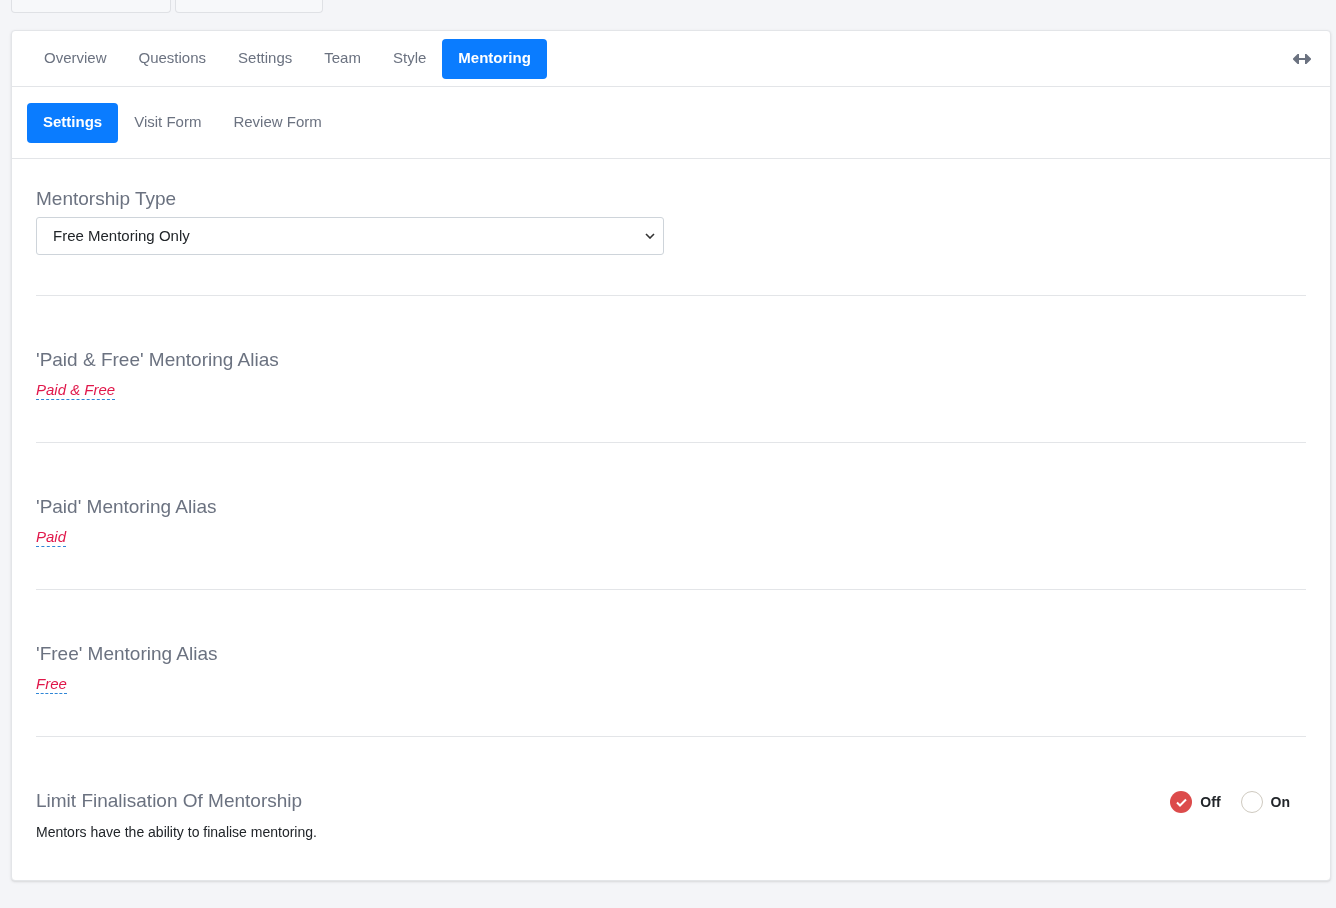 Image resolution: width=1336 pixels, height=908 pixels. What do you see at coordinates (126, 507) in the screenshot?
I see `section-title: 'Paid' Mentoring Alias` at bounding box center [126, 507].